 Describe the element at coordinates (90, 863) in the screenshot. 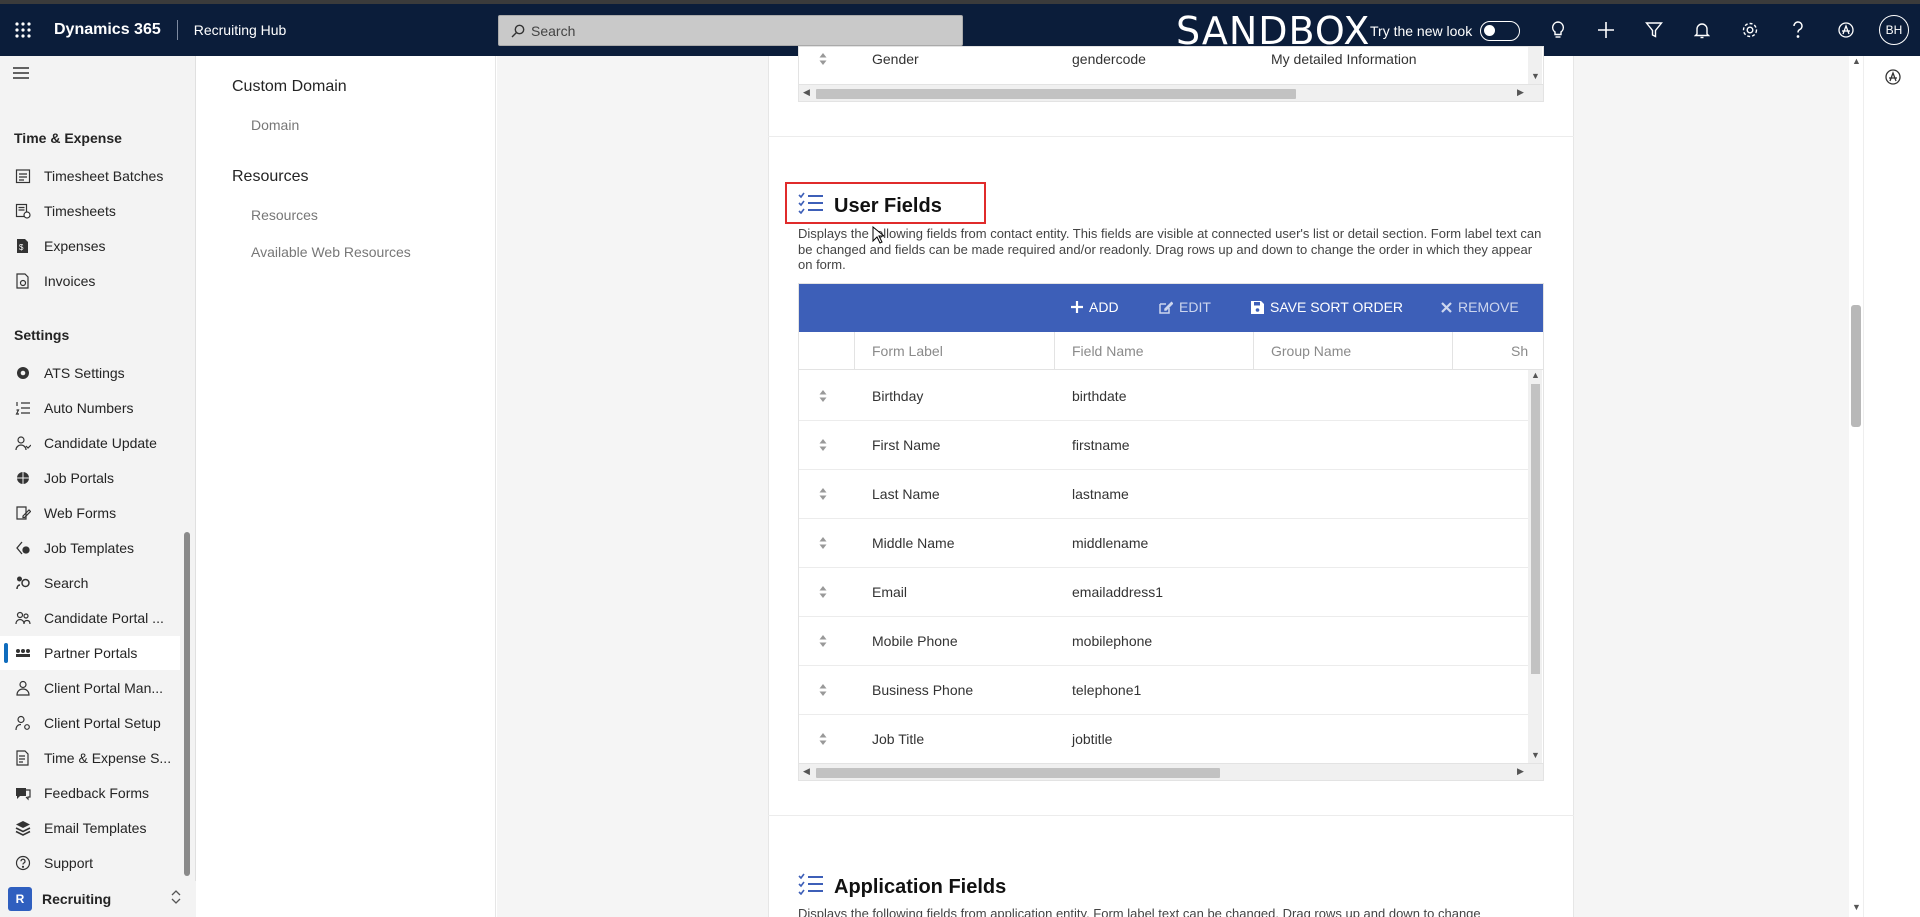

I see `sidebar-item-support: Support` at that location.